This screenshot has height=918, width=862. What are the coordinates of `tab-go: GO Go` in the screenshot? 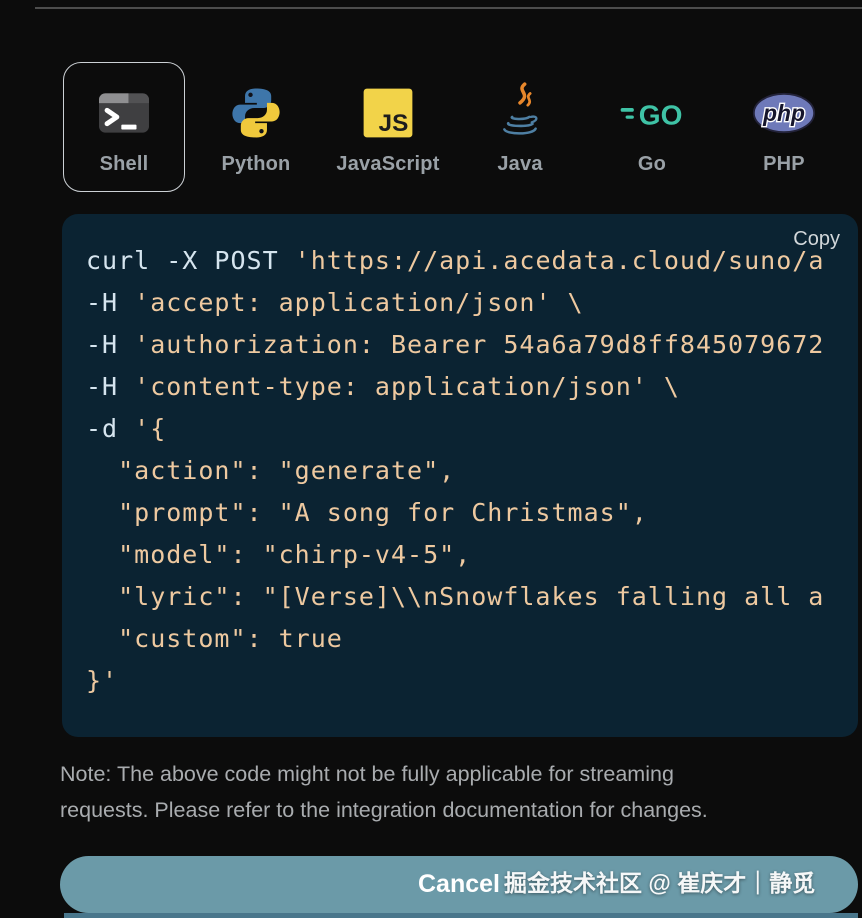 It's located at (652, 127).